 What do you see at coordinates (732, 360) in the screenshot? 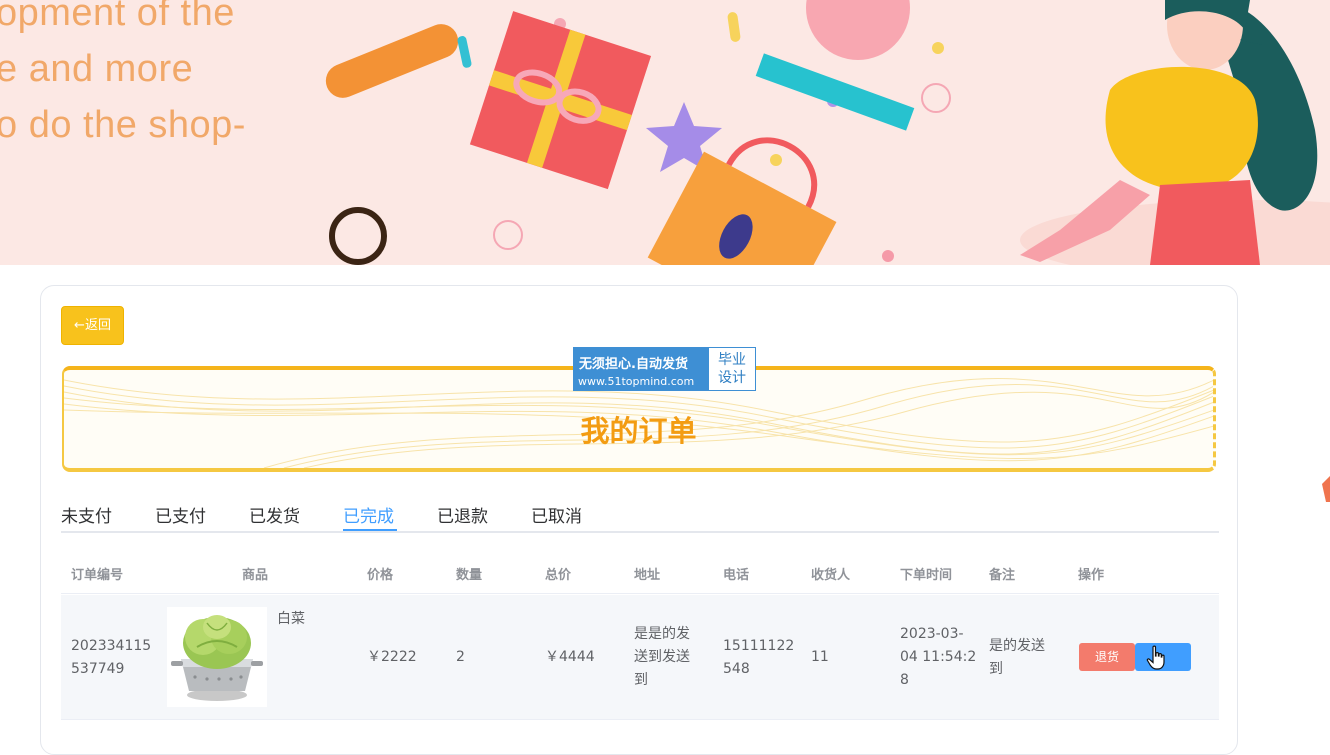
I see `watermark-right-line-1: 毕业` at bounding box center [732, 360].